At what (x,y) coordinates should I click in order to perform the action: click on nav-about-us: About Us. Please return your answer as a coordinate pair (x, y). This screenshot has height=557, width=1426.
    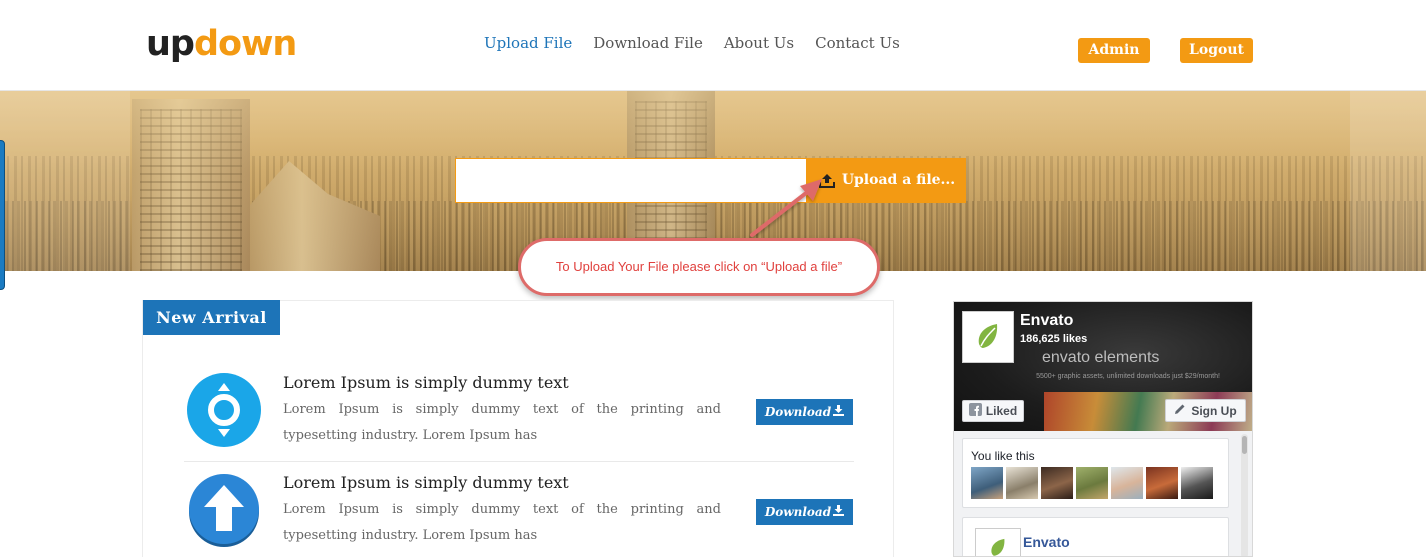
    Looking at the image, I should click on (759, 43).